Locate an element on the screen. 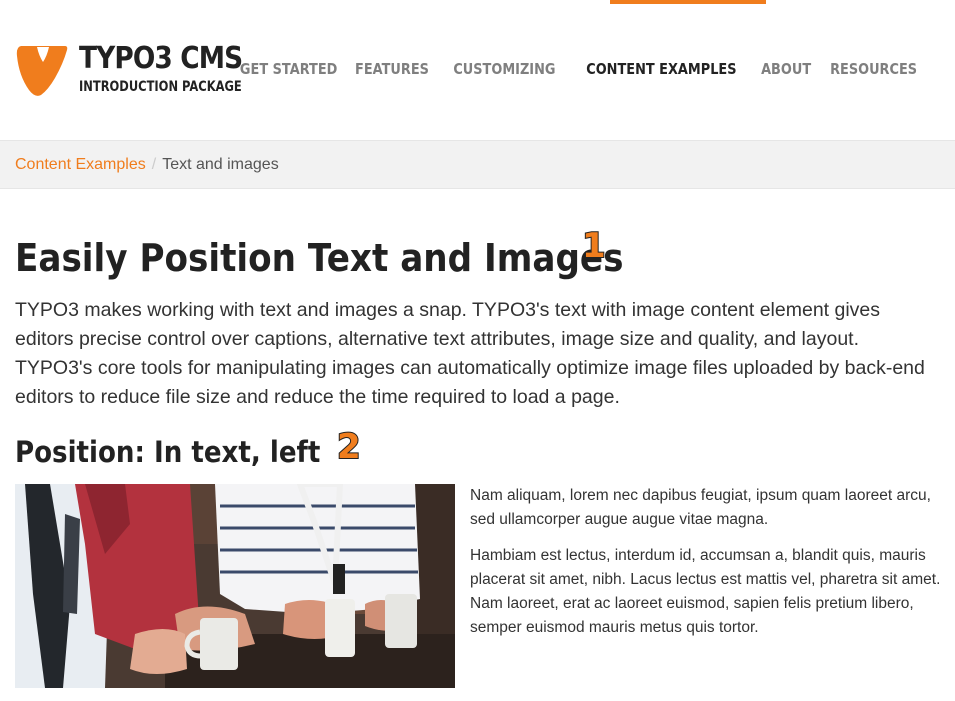 This screenshot has height=701, width=955. people-with-mugs-photo is located at coordinates (235, 586).